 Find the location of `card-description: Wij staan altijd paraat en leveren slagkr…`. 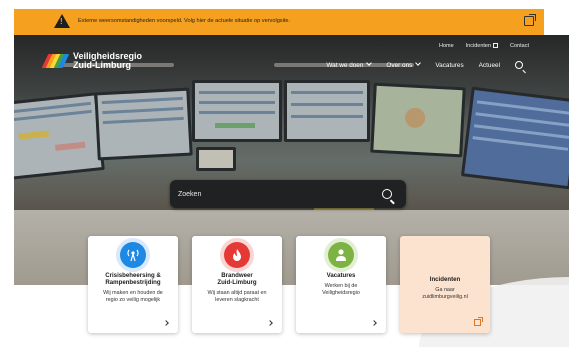

card-description: Wij staan altijd paraat en leveren slagkr… is located at coordinates (237, 296).